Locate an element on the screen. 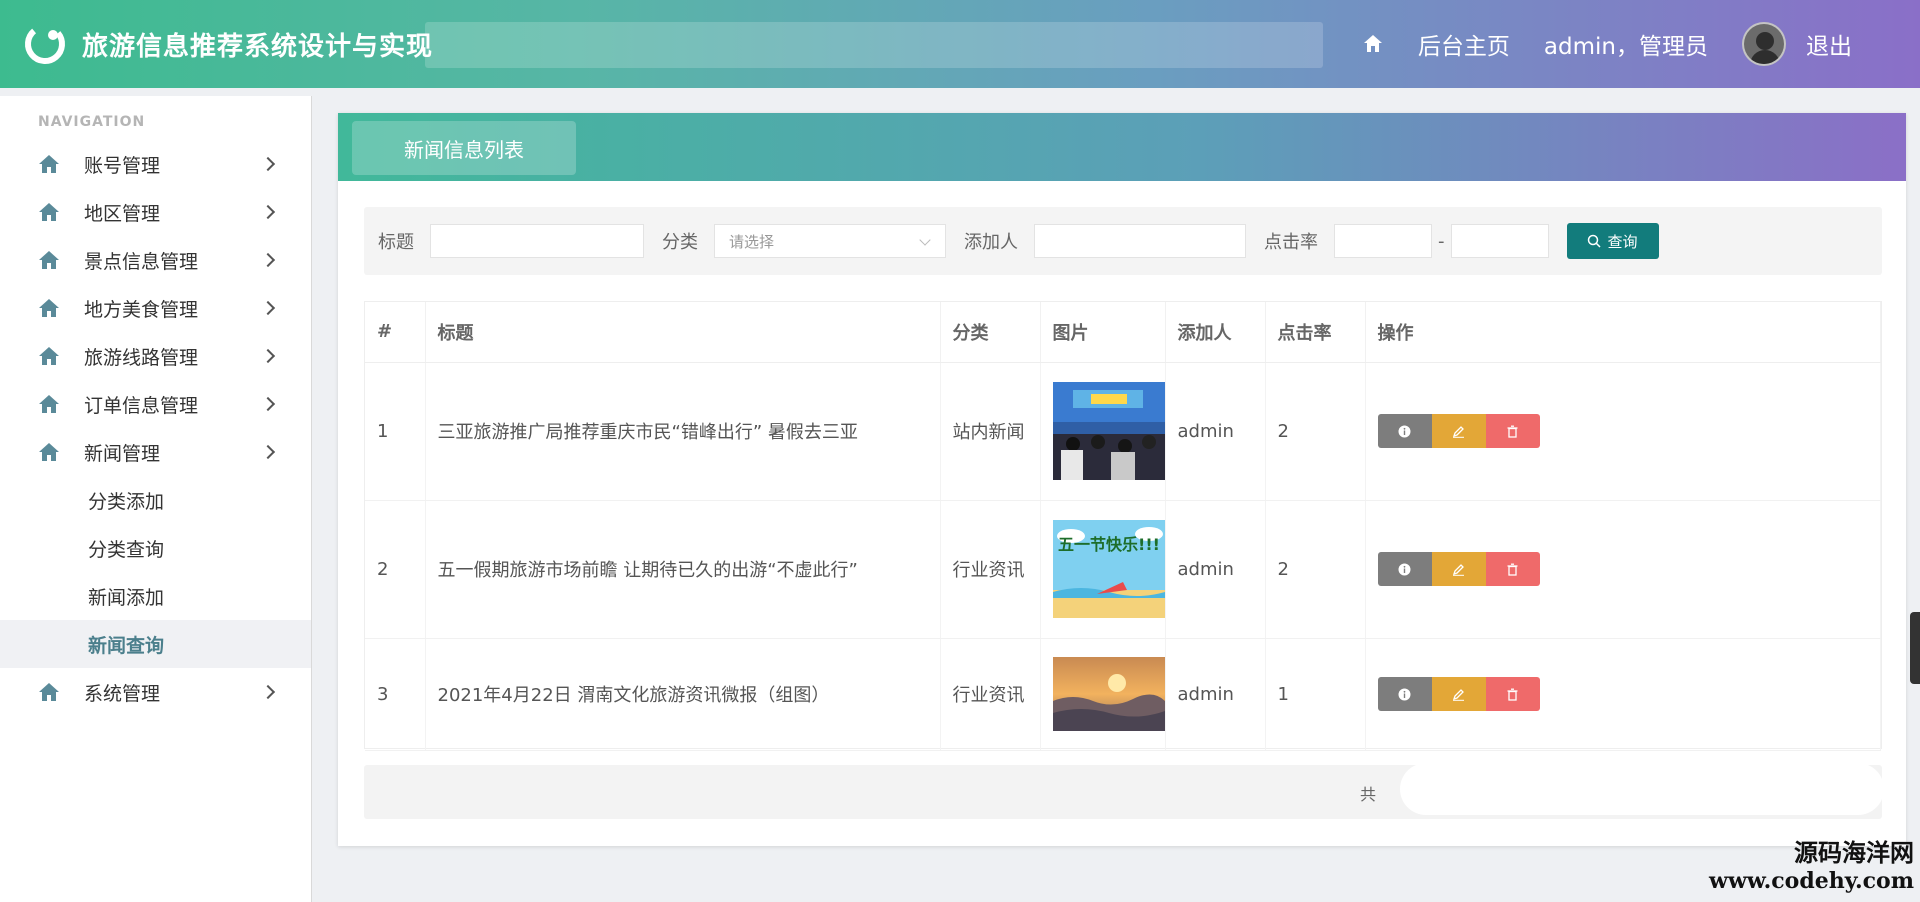 Image resolution: width=1920 pixels, height=902 pixels. sidebar-item-regions: 地区管理 is located at coordinates (155, 212).